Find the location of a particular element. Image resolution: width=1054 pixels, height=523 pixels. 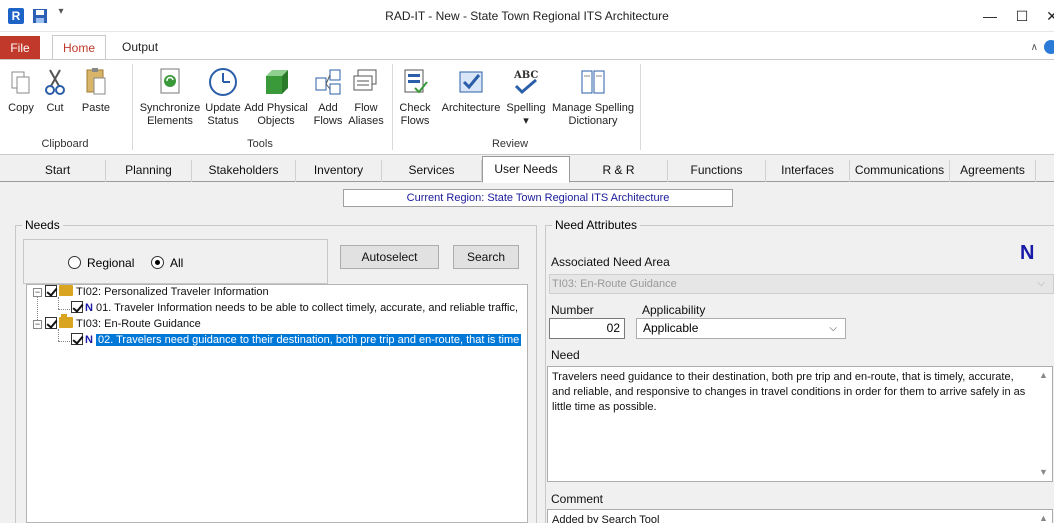

manage-label-1: Manage Spelling is located at coordinates (593, 108).